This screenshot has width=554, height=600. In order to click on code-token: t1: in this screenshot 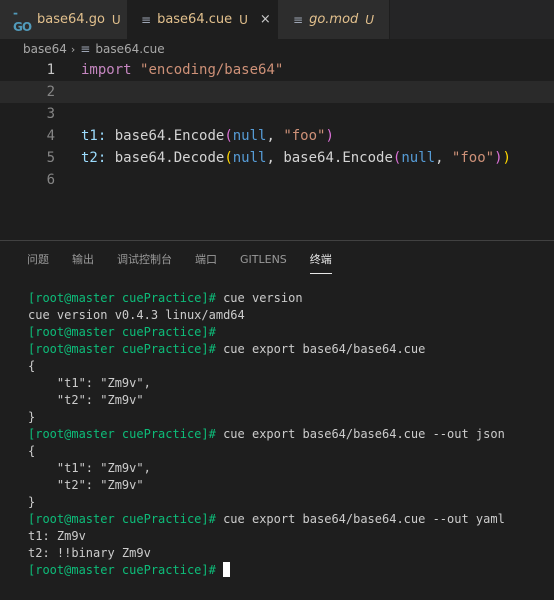, I will do `click(94, 136)`.